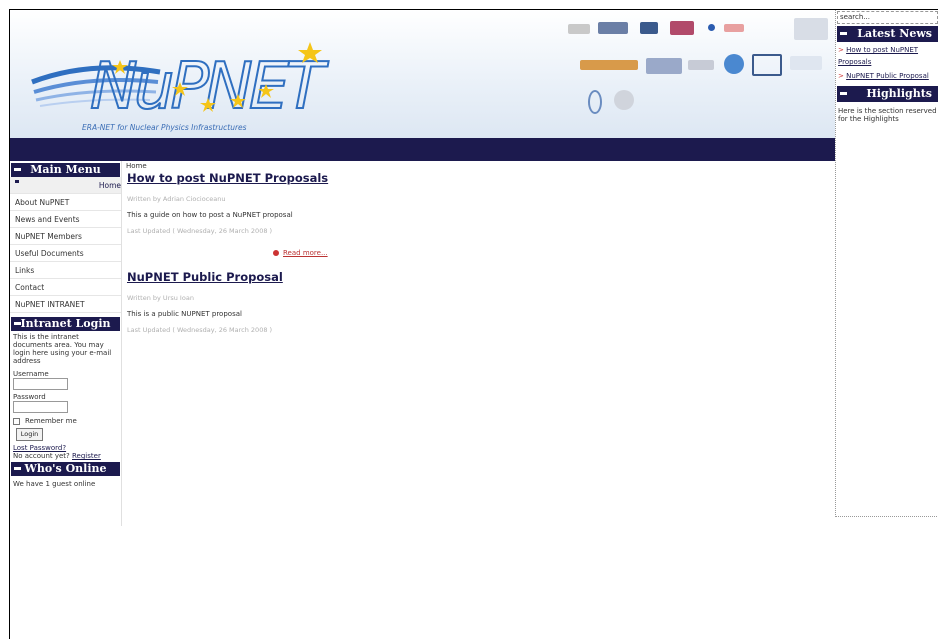 Image resolution: width=938 pixels, height=639 pixels. I want to click on partner-logos, so click(695, 78).